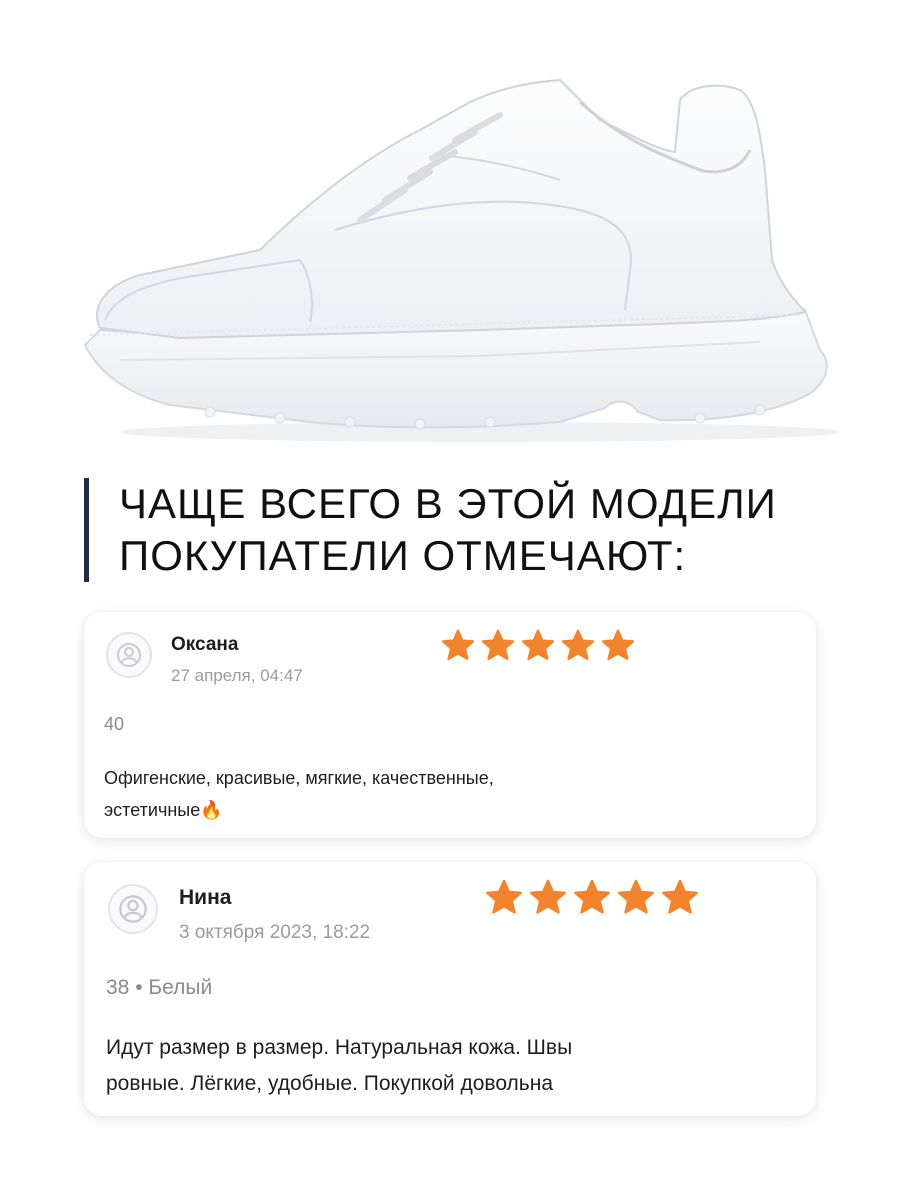 This screenshot has height=1200, width=900. I want to click on review-size-color: 38 • Белый, so click(159, 987).